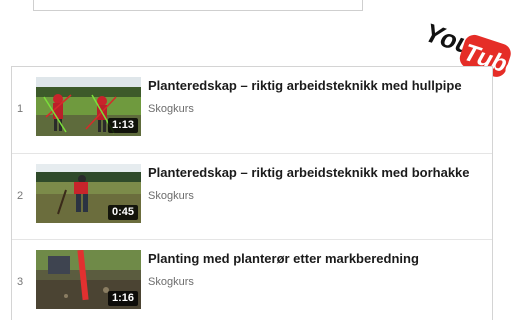  Describe the element at coordinates (20, 196) in the screenshot. I see `item-index: 2` at that location.